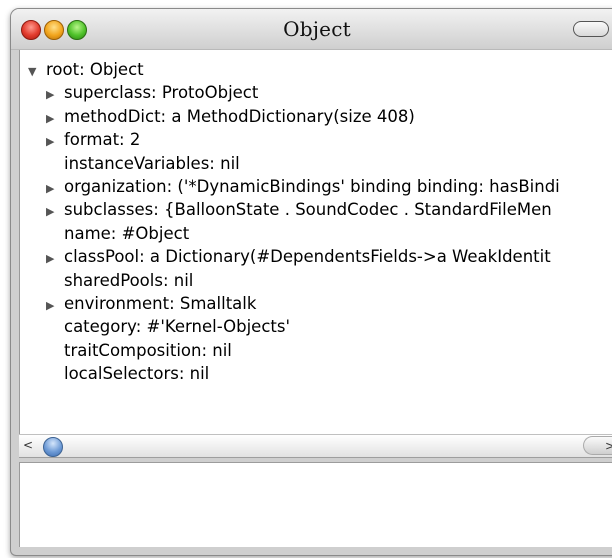 The height and width of the screenshot is (558, 612). What do you see at coordinates (239, 116) in the screenshot?
I see `tree-row-label: methodDict: a MethodDictionary(size 408)` at bounding box center [239, 116].